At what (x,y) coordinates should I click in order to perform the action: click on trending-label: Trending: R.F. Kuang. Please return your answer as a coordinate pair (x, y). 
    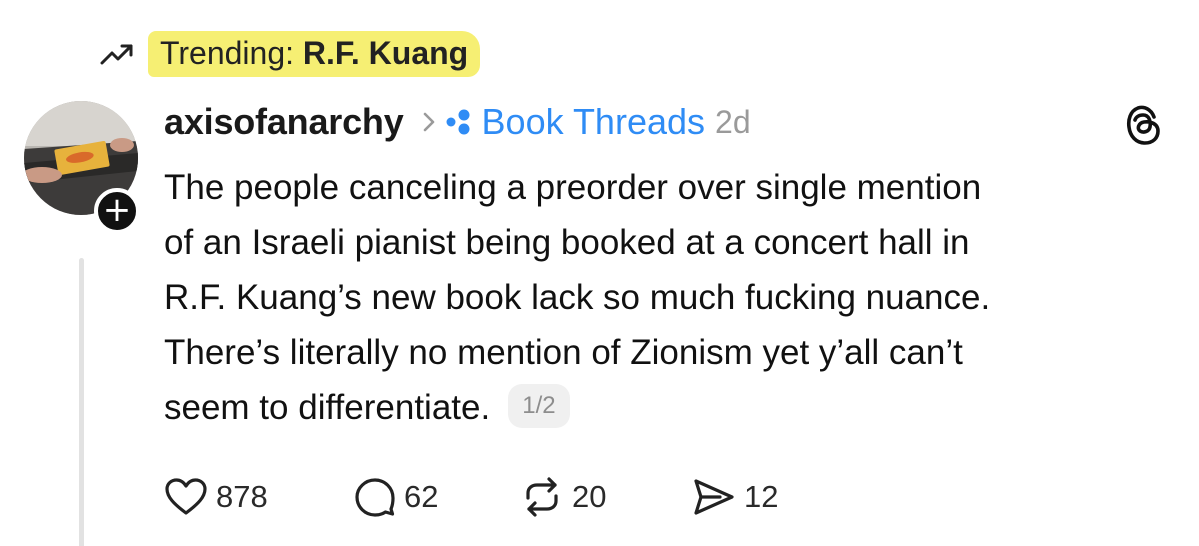
    Looking at the image, I should click on (314, 54).